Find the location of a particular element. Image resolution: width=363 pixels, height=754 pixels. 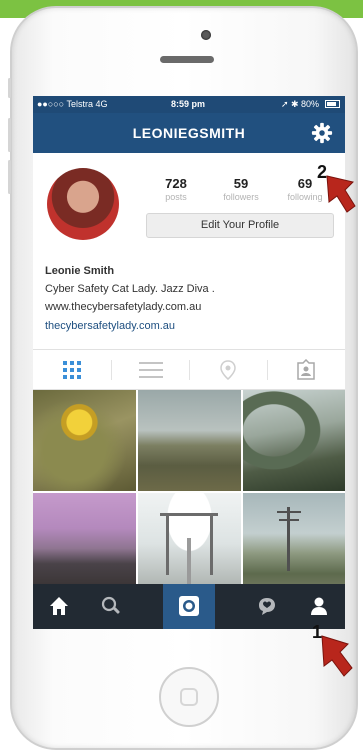

followers-label: followers is located at coordinates (241, 197).